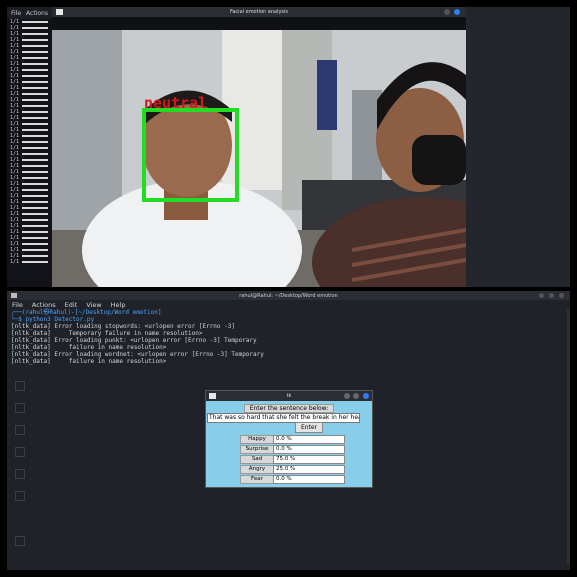 This screenshot has width=577, height=577. Describe the element at coordinates (257, 449) in the screenshot. I see `emotion-label-surprise: Surprise` at that location.